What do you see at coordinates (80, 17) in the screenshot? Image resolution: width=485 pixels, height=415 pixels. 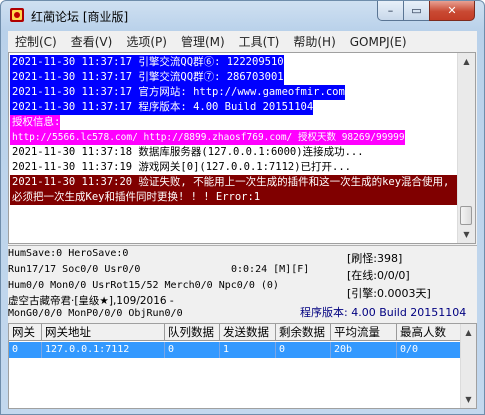 I see `window-title: 红蔺论坛 [商业版]` at bounding box center [80, 17].